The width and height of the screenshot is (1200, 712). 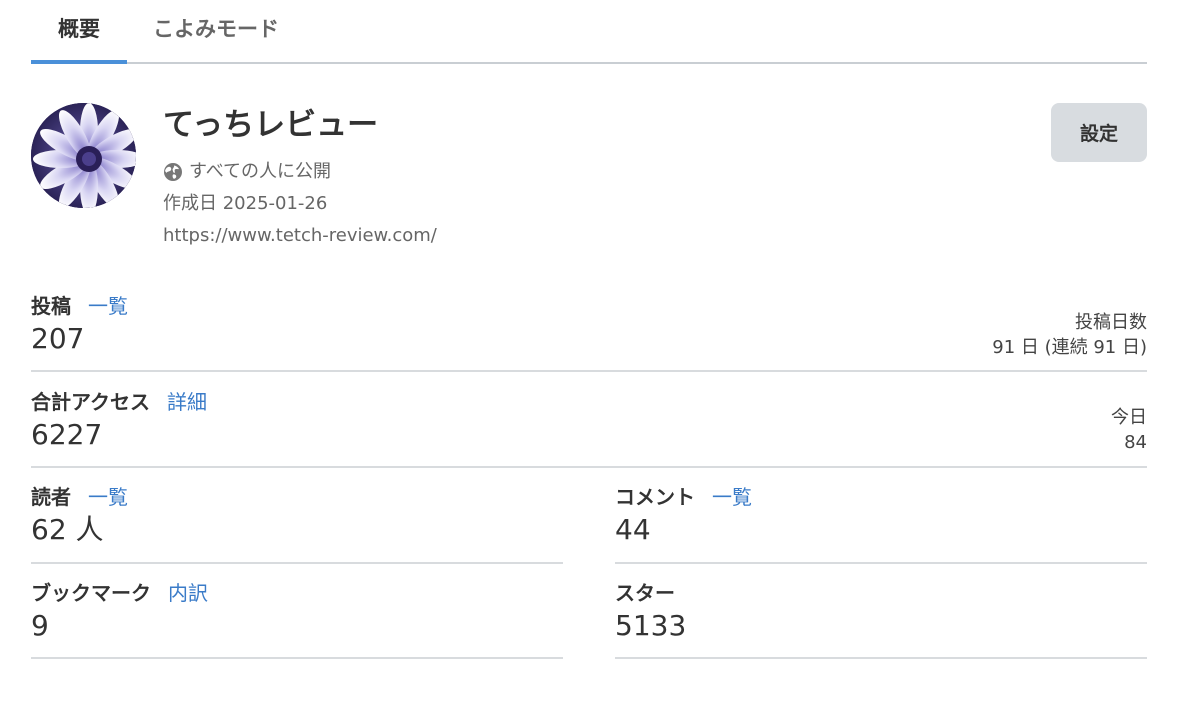 What do you see at coordinates (79, 497) in the screenshot?
I see `readers-label-row: 読者 一覧` at bounding box center [79, 497].